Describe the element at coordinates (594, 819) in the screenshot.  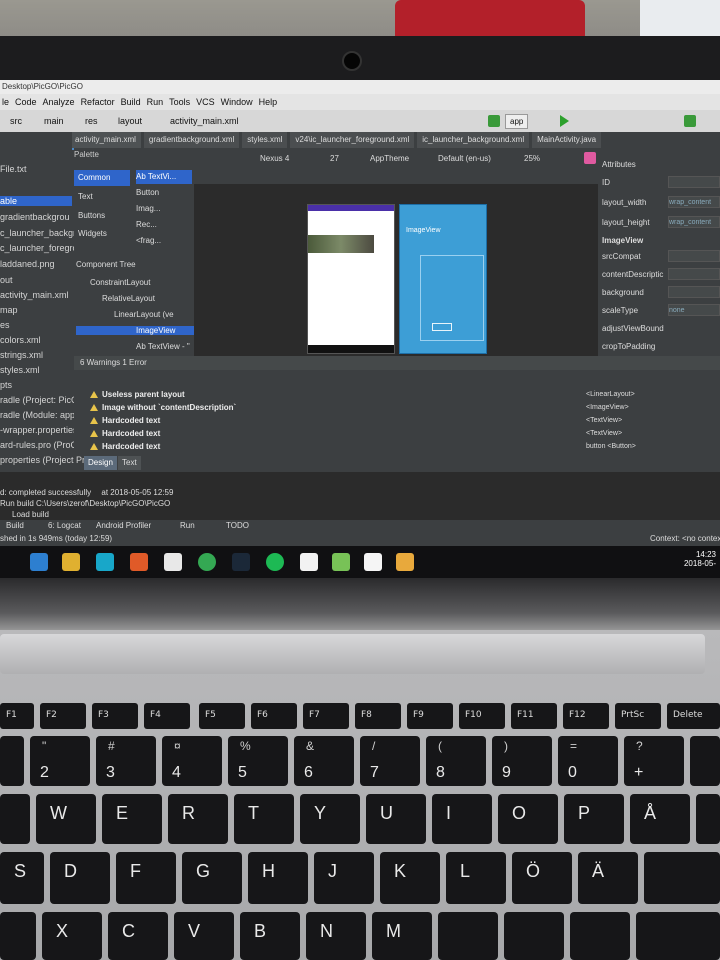
I see `key-p: P` at that location.